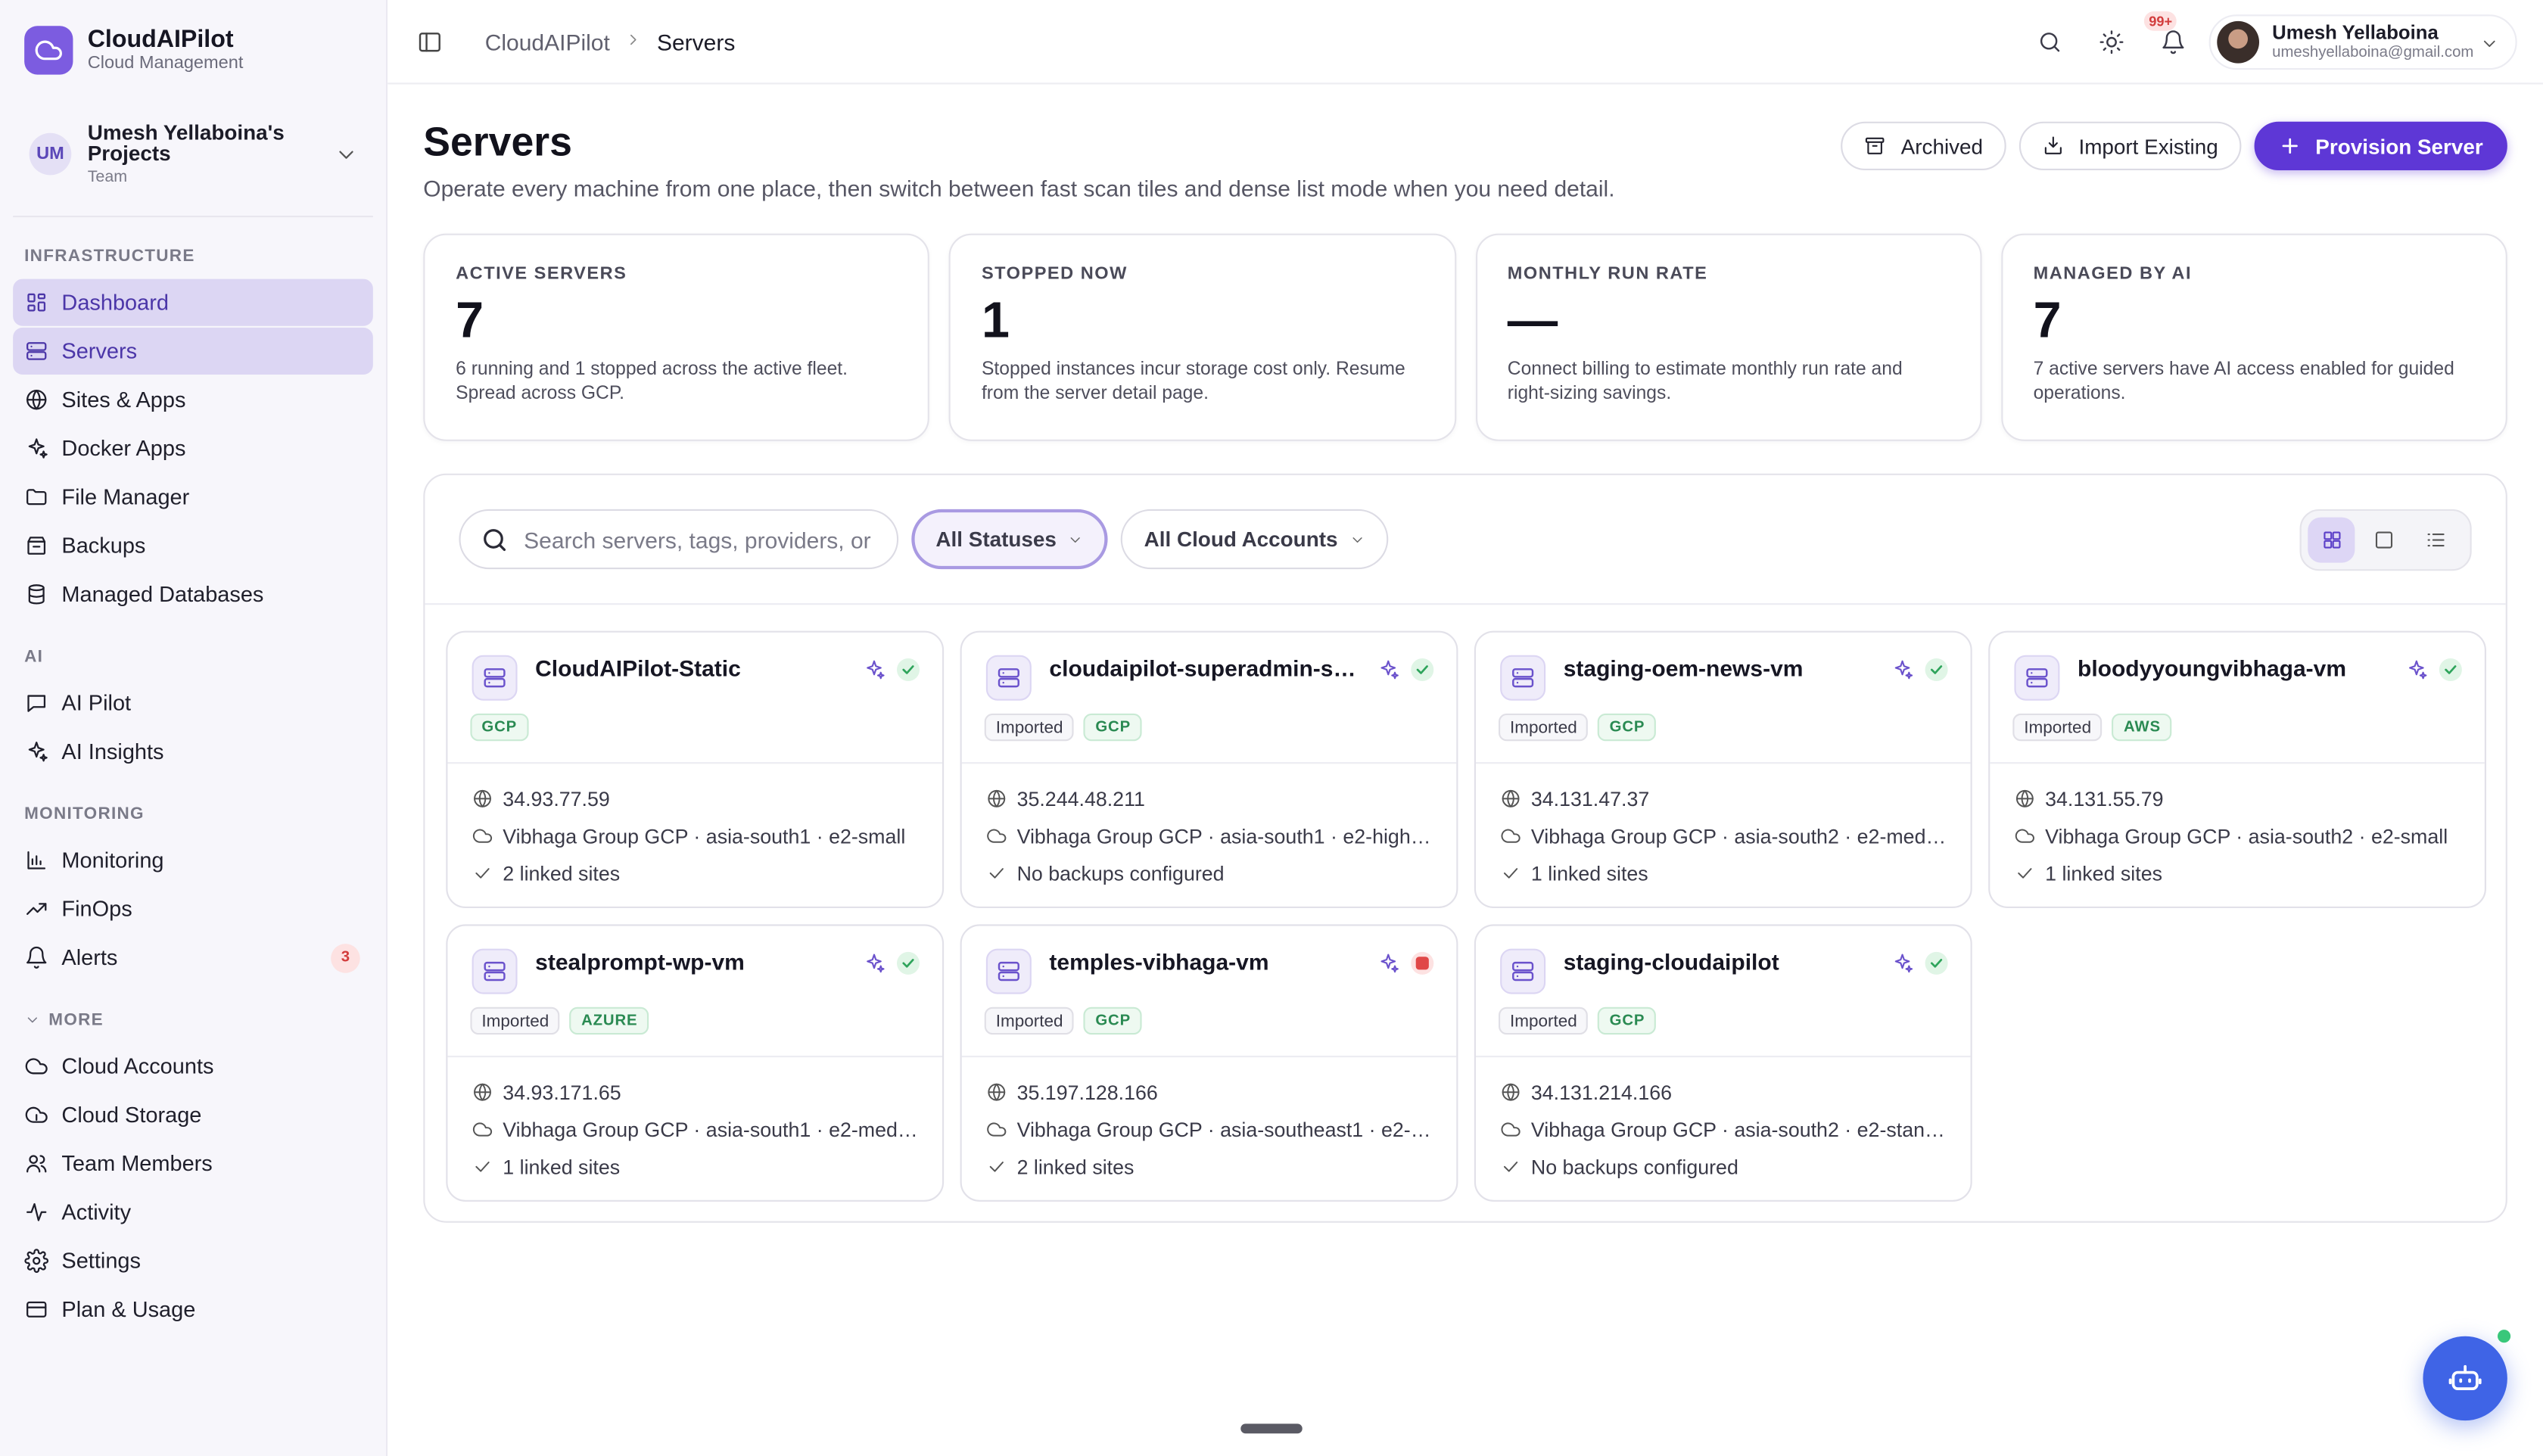 The width and height of the screenshot is (2543, 1456). What do you see at coordinates (2331, 540) in the screenshot?
I see `grid-view-icon` at bounding box center [2331, 540].